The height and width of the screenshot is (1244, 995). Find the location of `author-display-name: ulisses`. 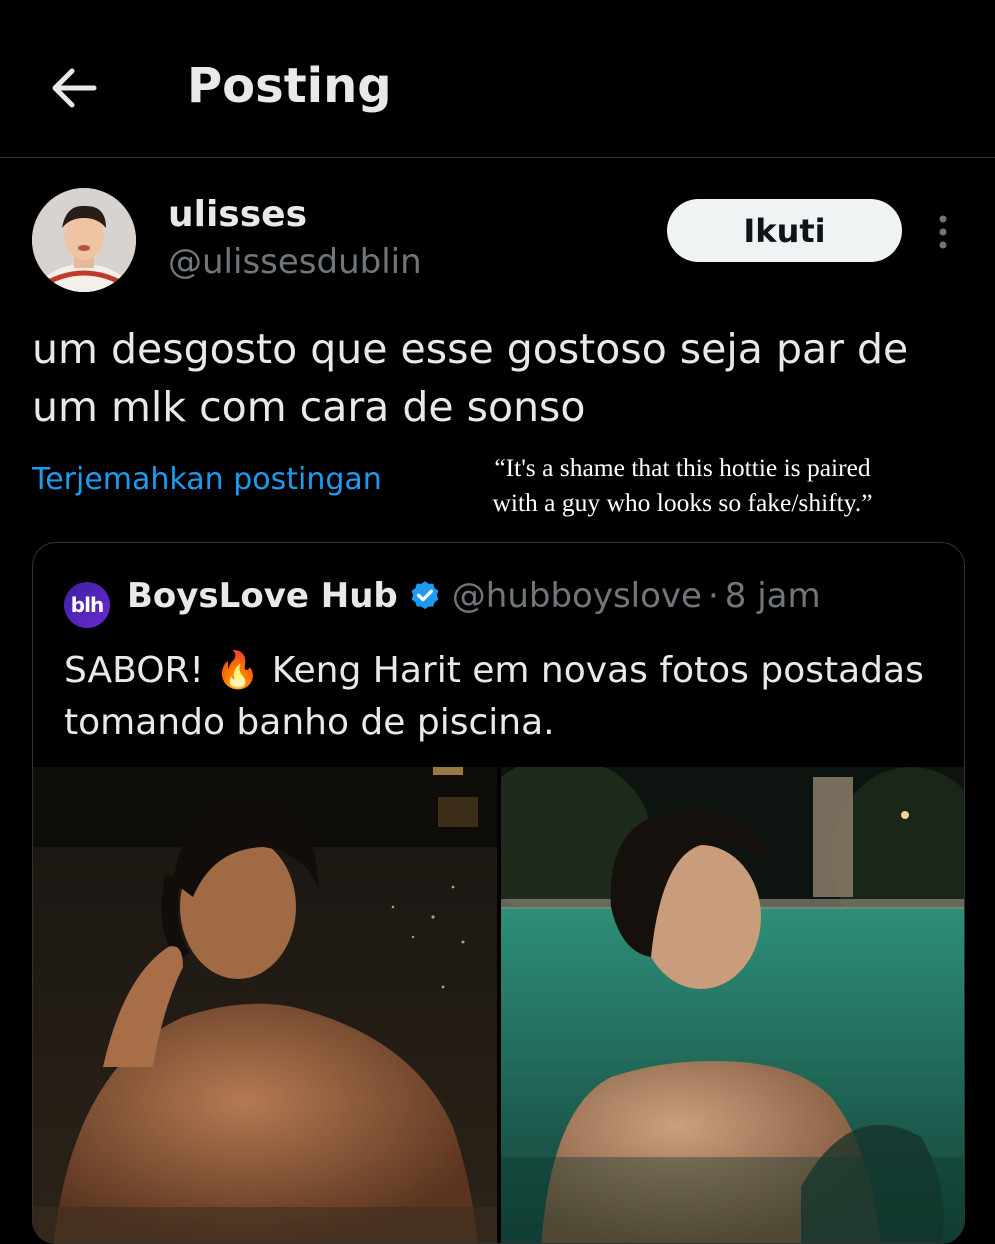

author-display-name: ulisses is located at coordinates (237, 214).